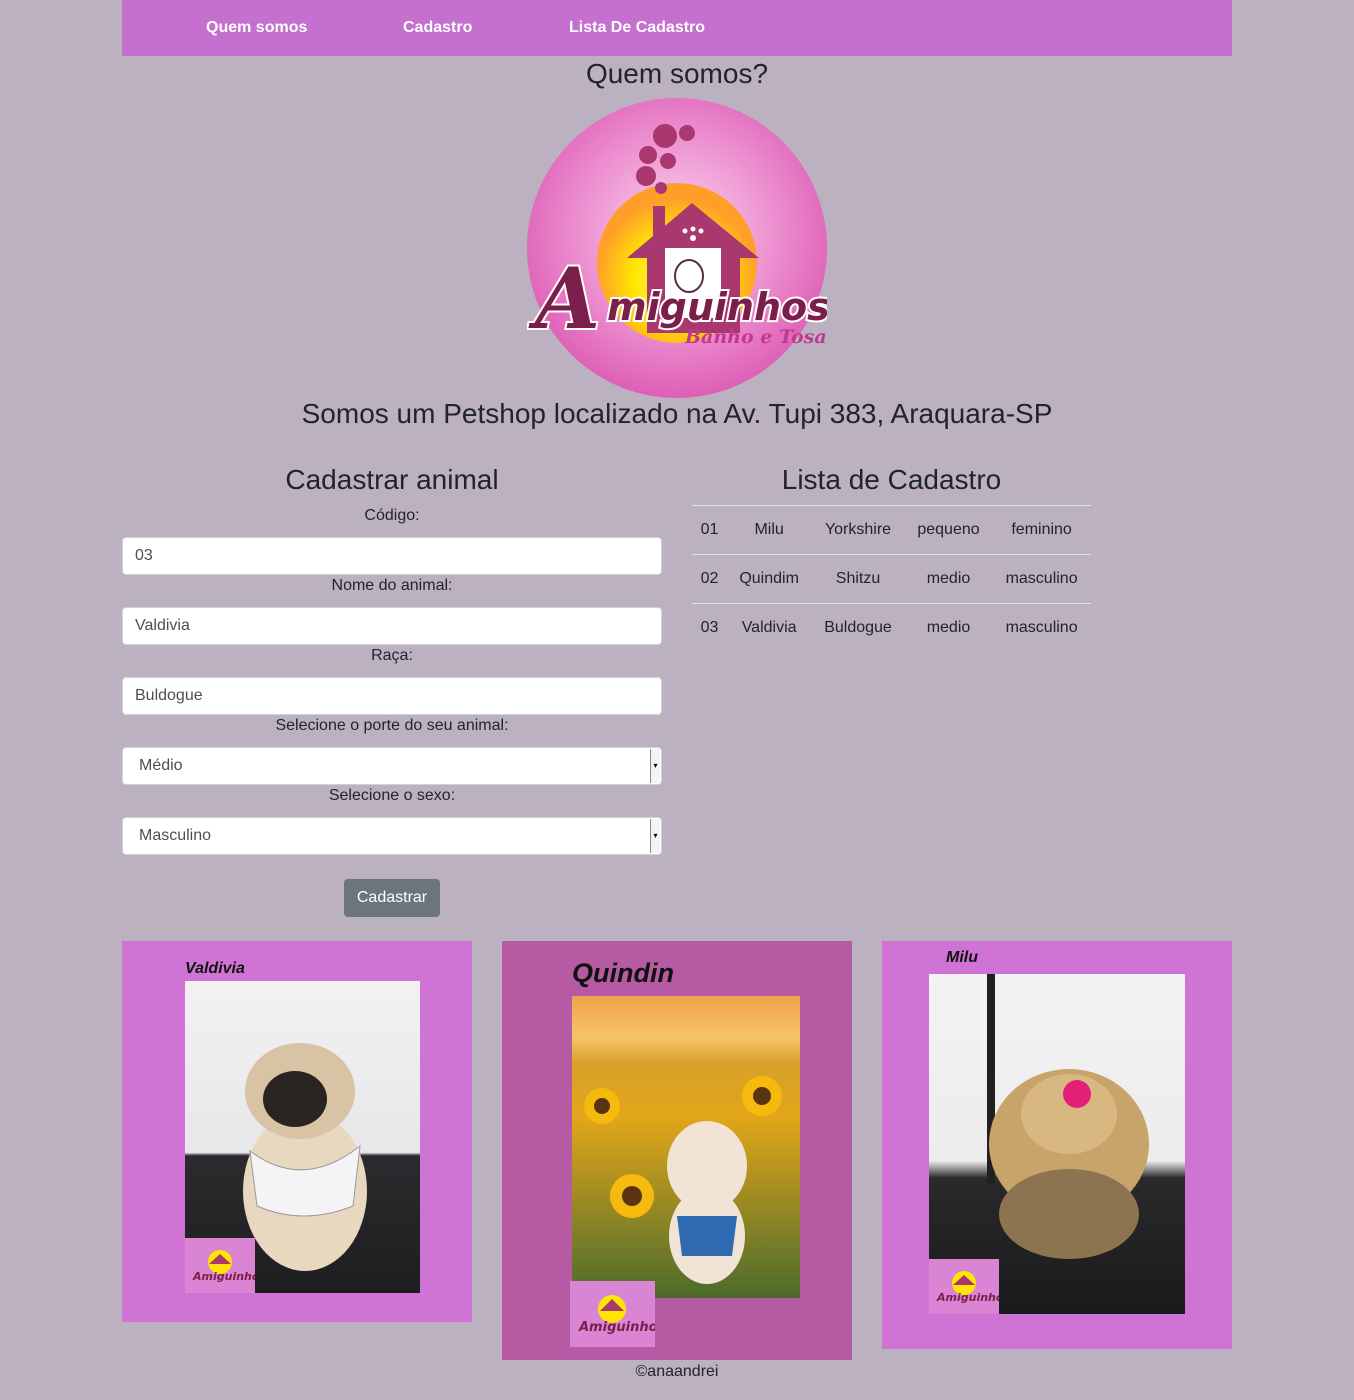 The height and width of the screenshot is (1400, 1354). Describe the element at coordinates (564, 298) in the screenshot. I see `svg-text: A` at that location.